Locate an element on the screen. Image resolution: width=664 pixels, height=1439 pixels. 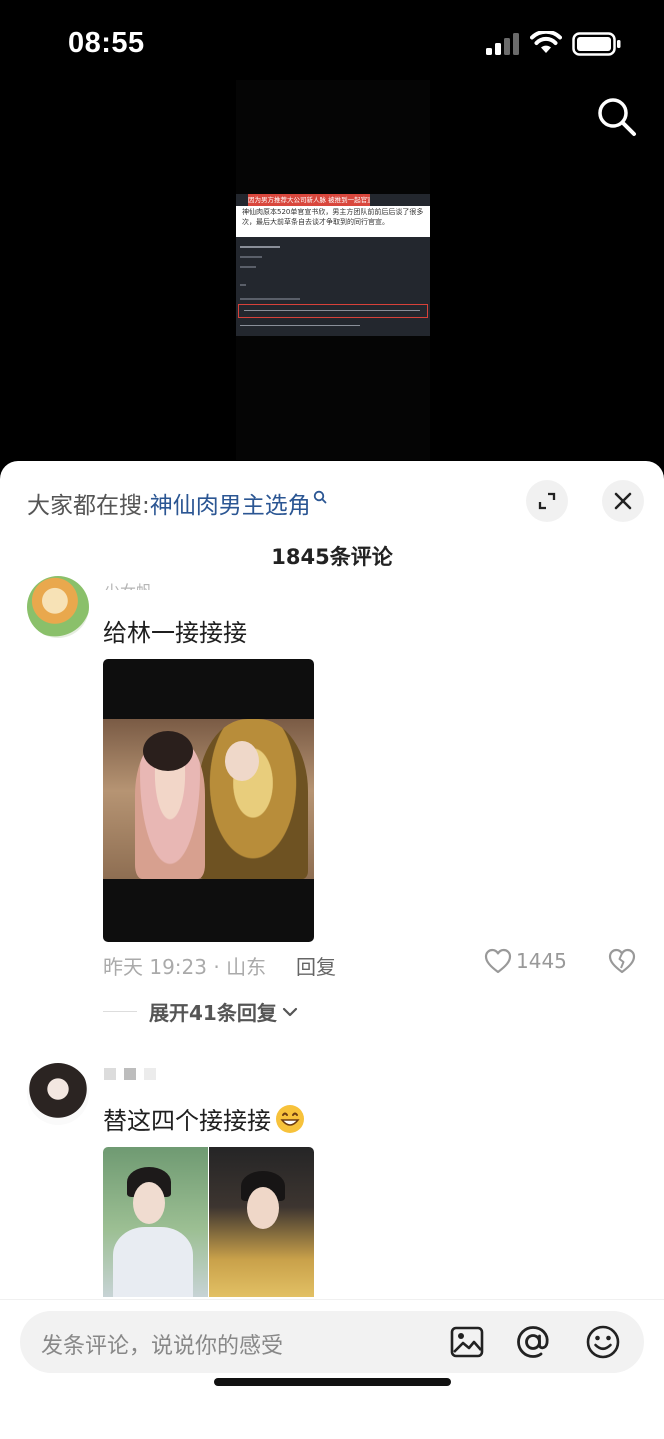
emoji-icon is located at coordinates (603, 1342).